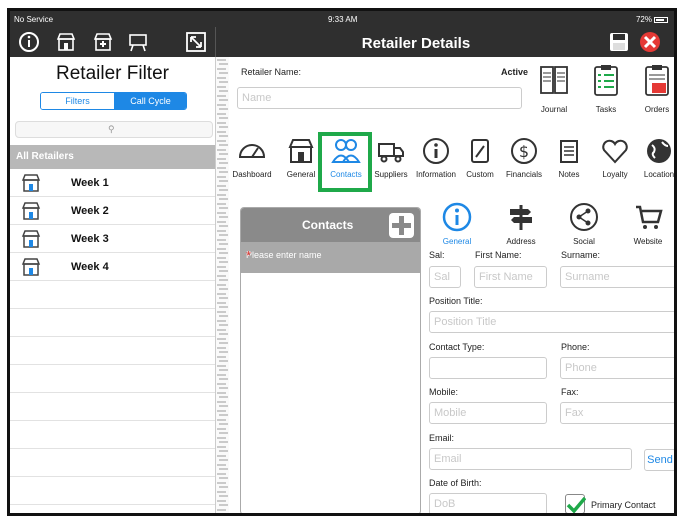  I want to click on surname-input: Surname, so click(617, 277).